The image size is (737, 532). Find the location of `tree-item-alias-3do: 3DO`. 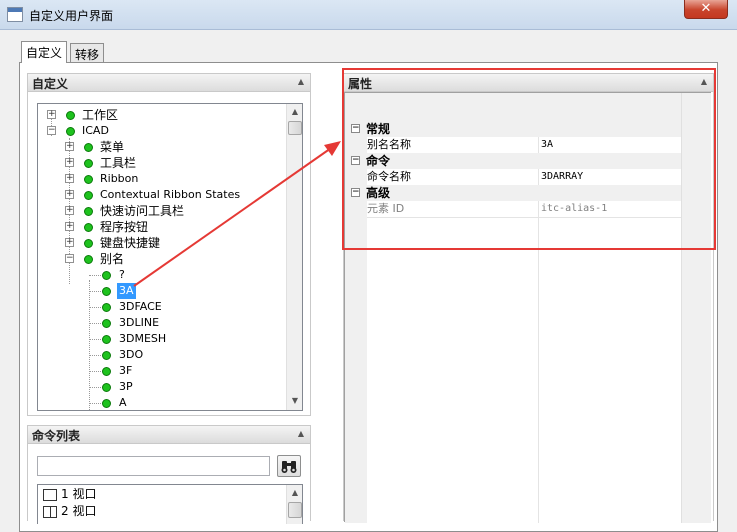

tree-item-alias-3do: 3DO is located at coordinates (168, 355).